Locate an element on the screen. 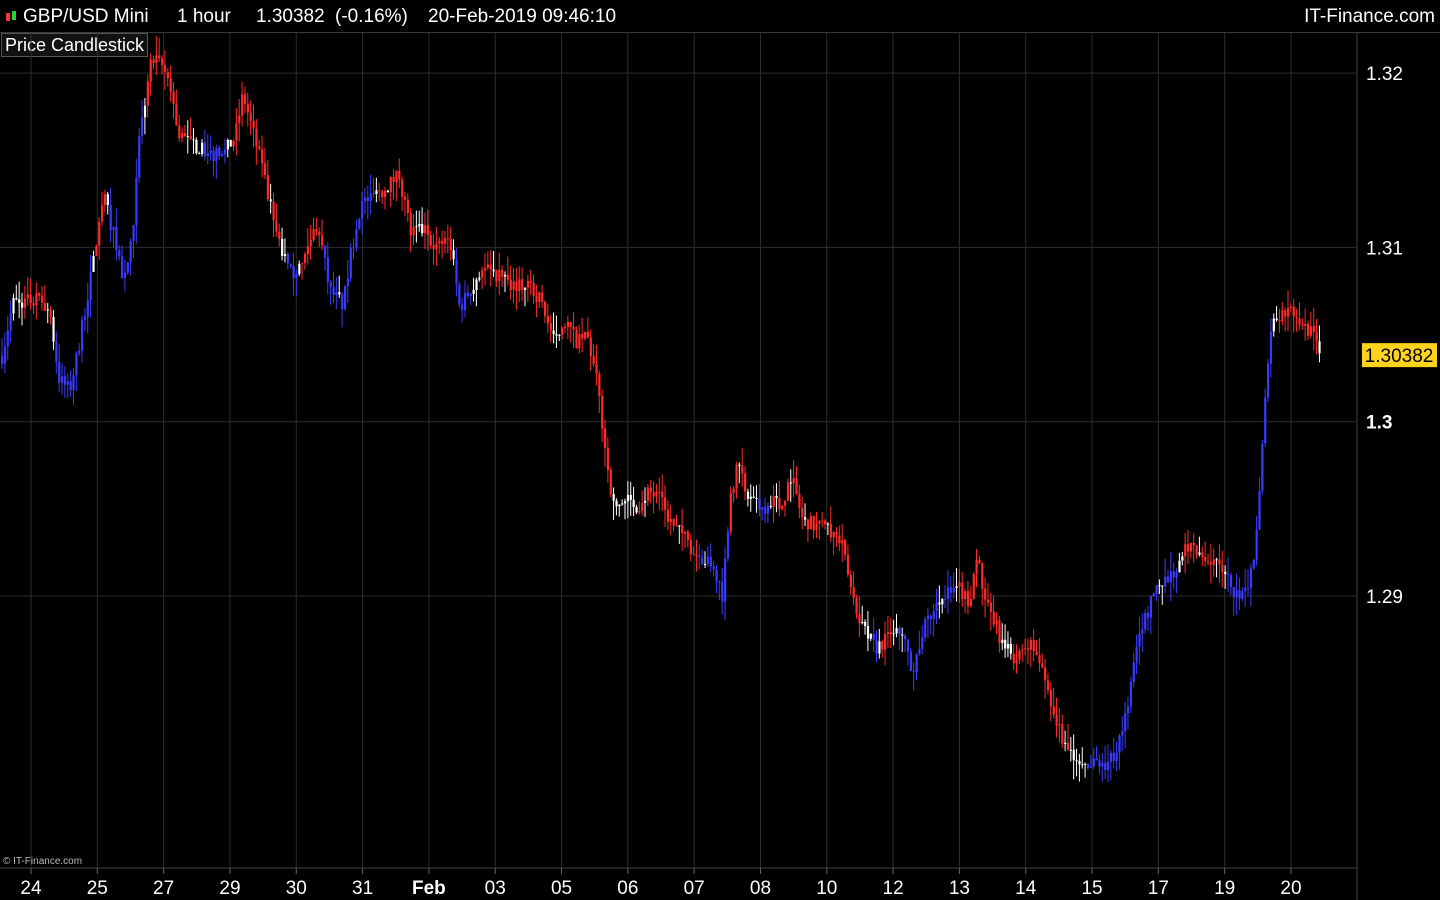  x-tick-label: 10 is located at coordinates (826, 888).